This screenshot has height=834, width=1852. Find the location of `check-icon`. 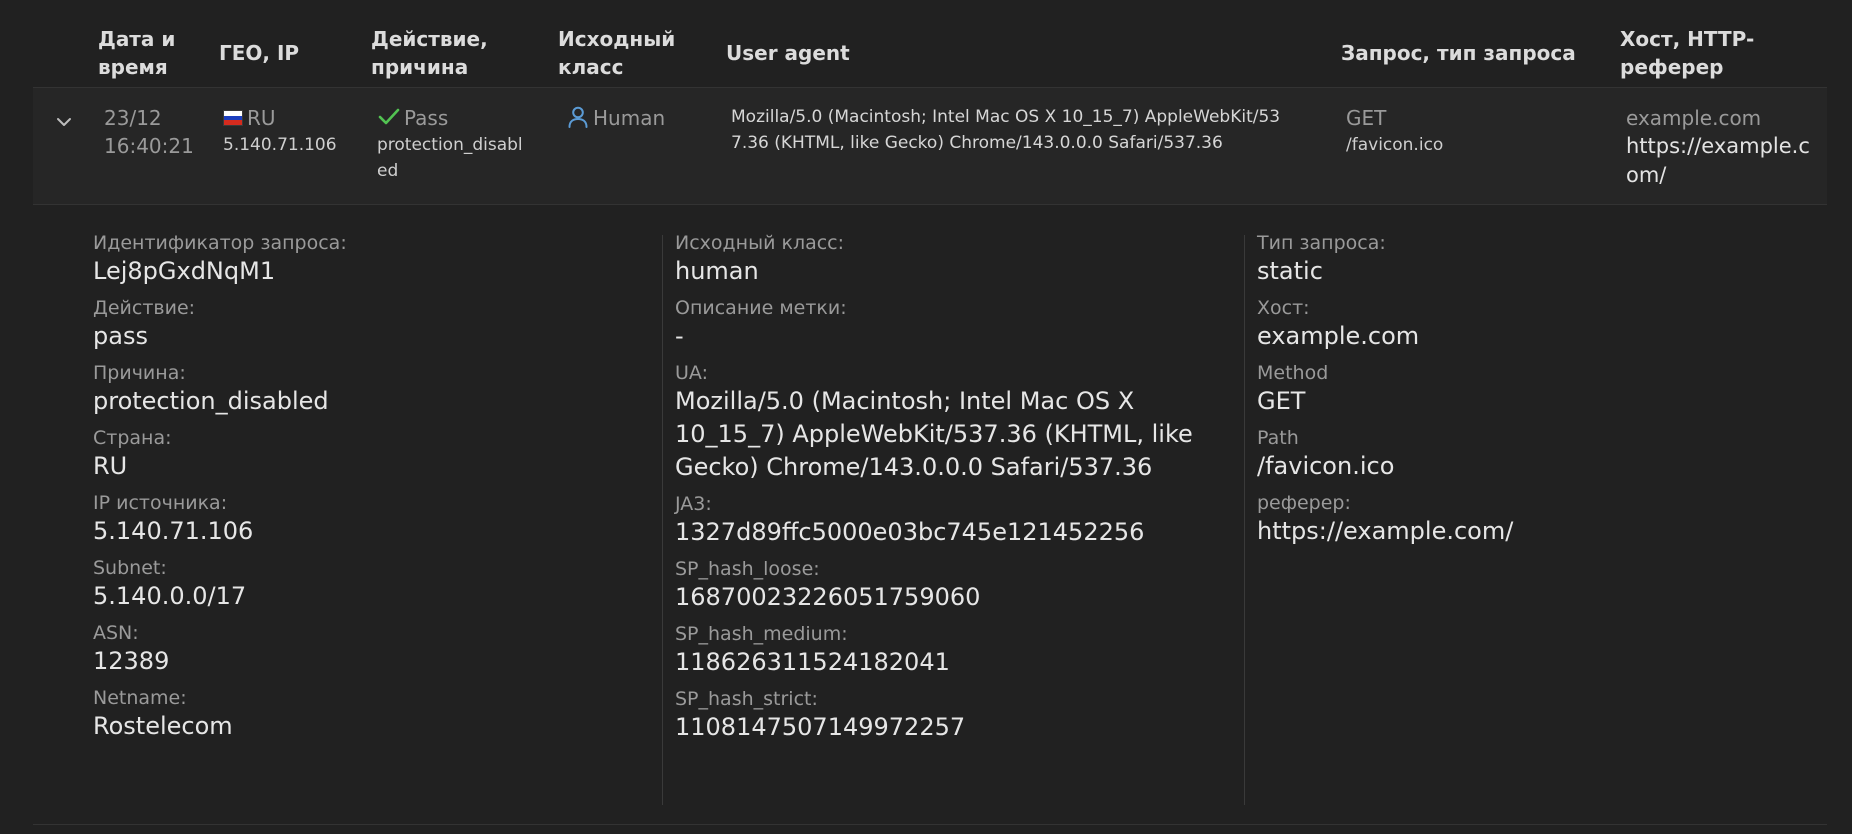

check-icon is located at coordinates (389, 116).